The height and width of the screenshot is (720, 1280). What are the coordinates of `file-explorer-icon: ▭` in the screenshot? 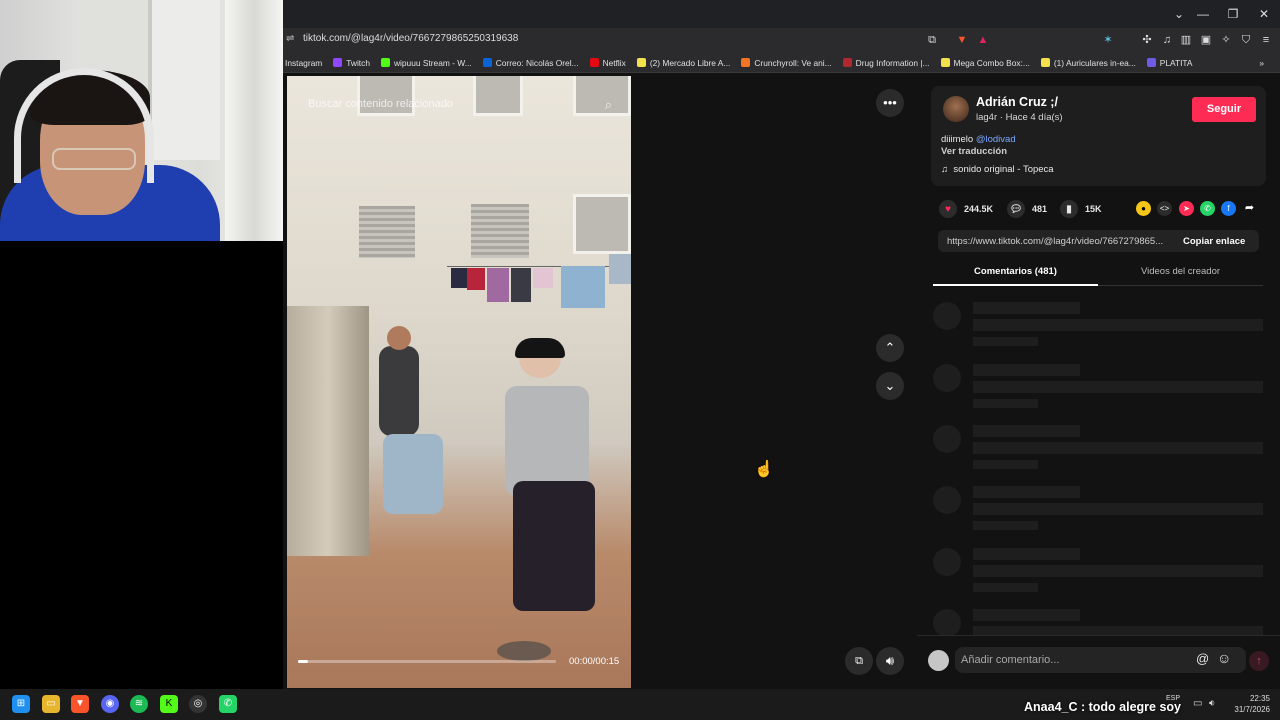 It's located at (51, 704).